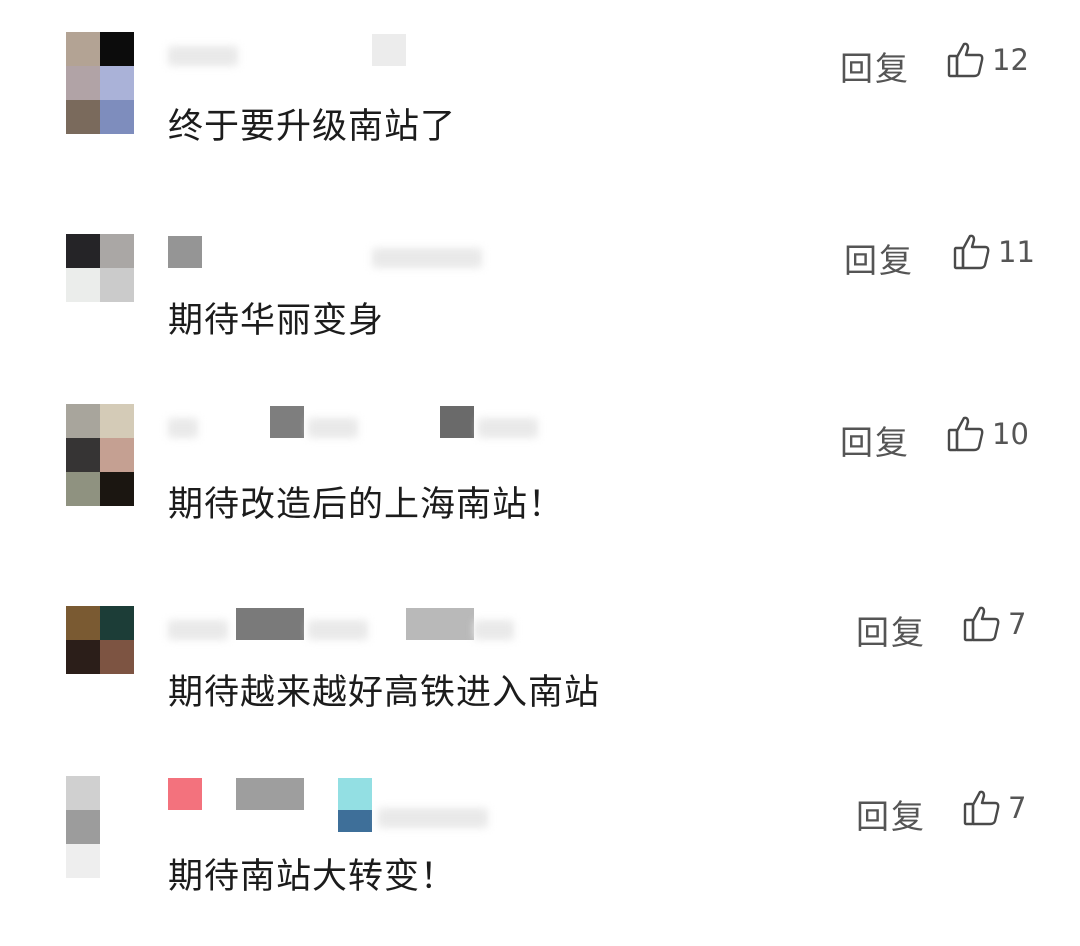  Describe the element at coordinates (540, 464) in the screenshot. I see `comment-item: 期待改造后的上海南站！ 回复 10` at that location.